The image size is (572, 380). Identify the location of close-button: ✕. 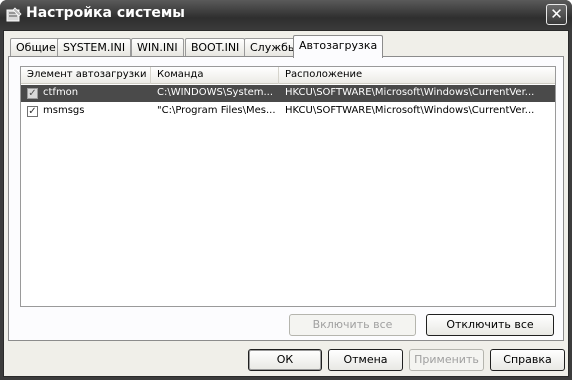
(556, 14).